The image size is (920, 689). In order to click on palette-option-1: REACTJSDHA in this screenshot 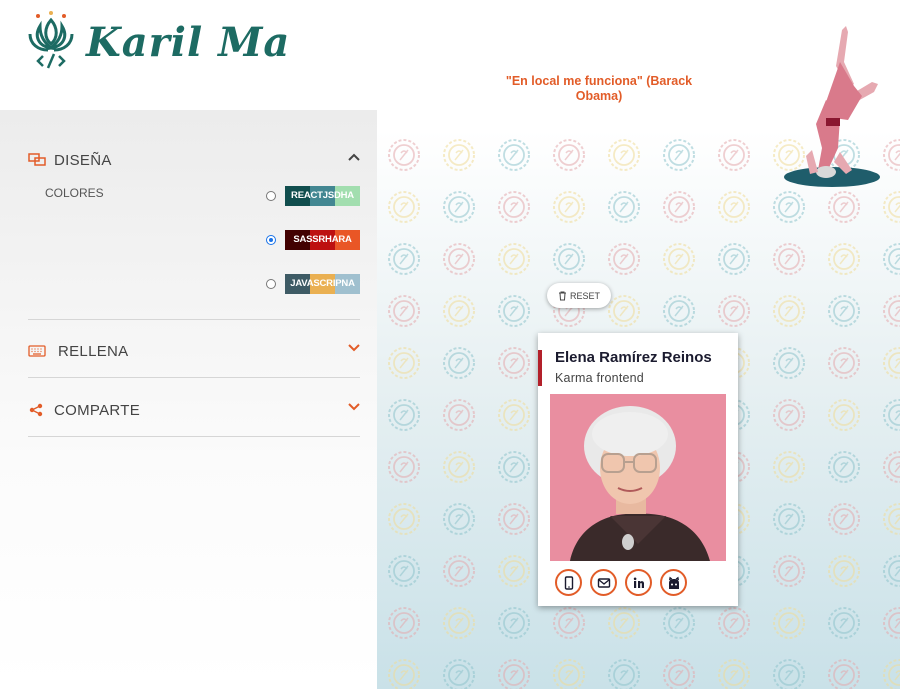, I will do `click(313, 196)`.